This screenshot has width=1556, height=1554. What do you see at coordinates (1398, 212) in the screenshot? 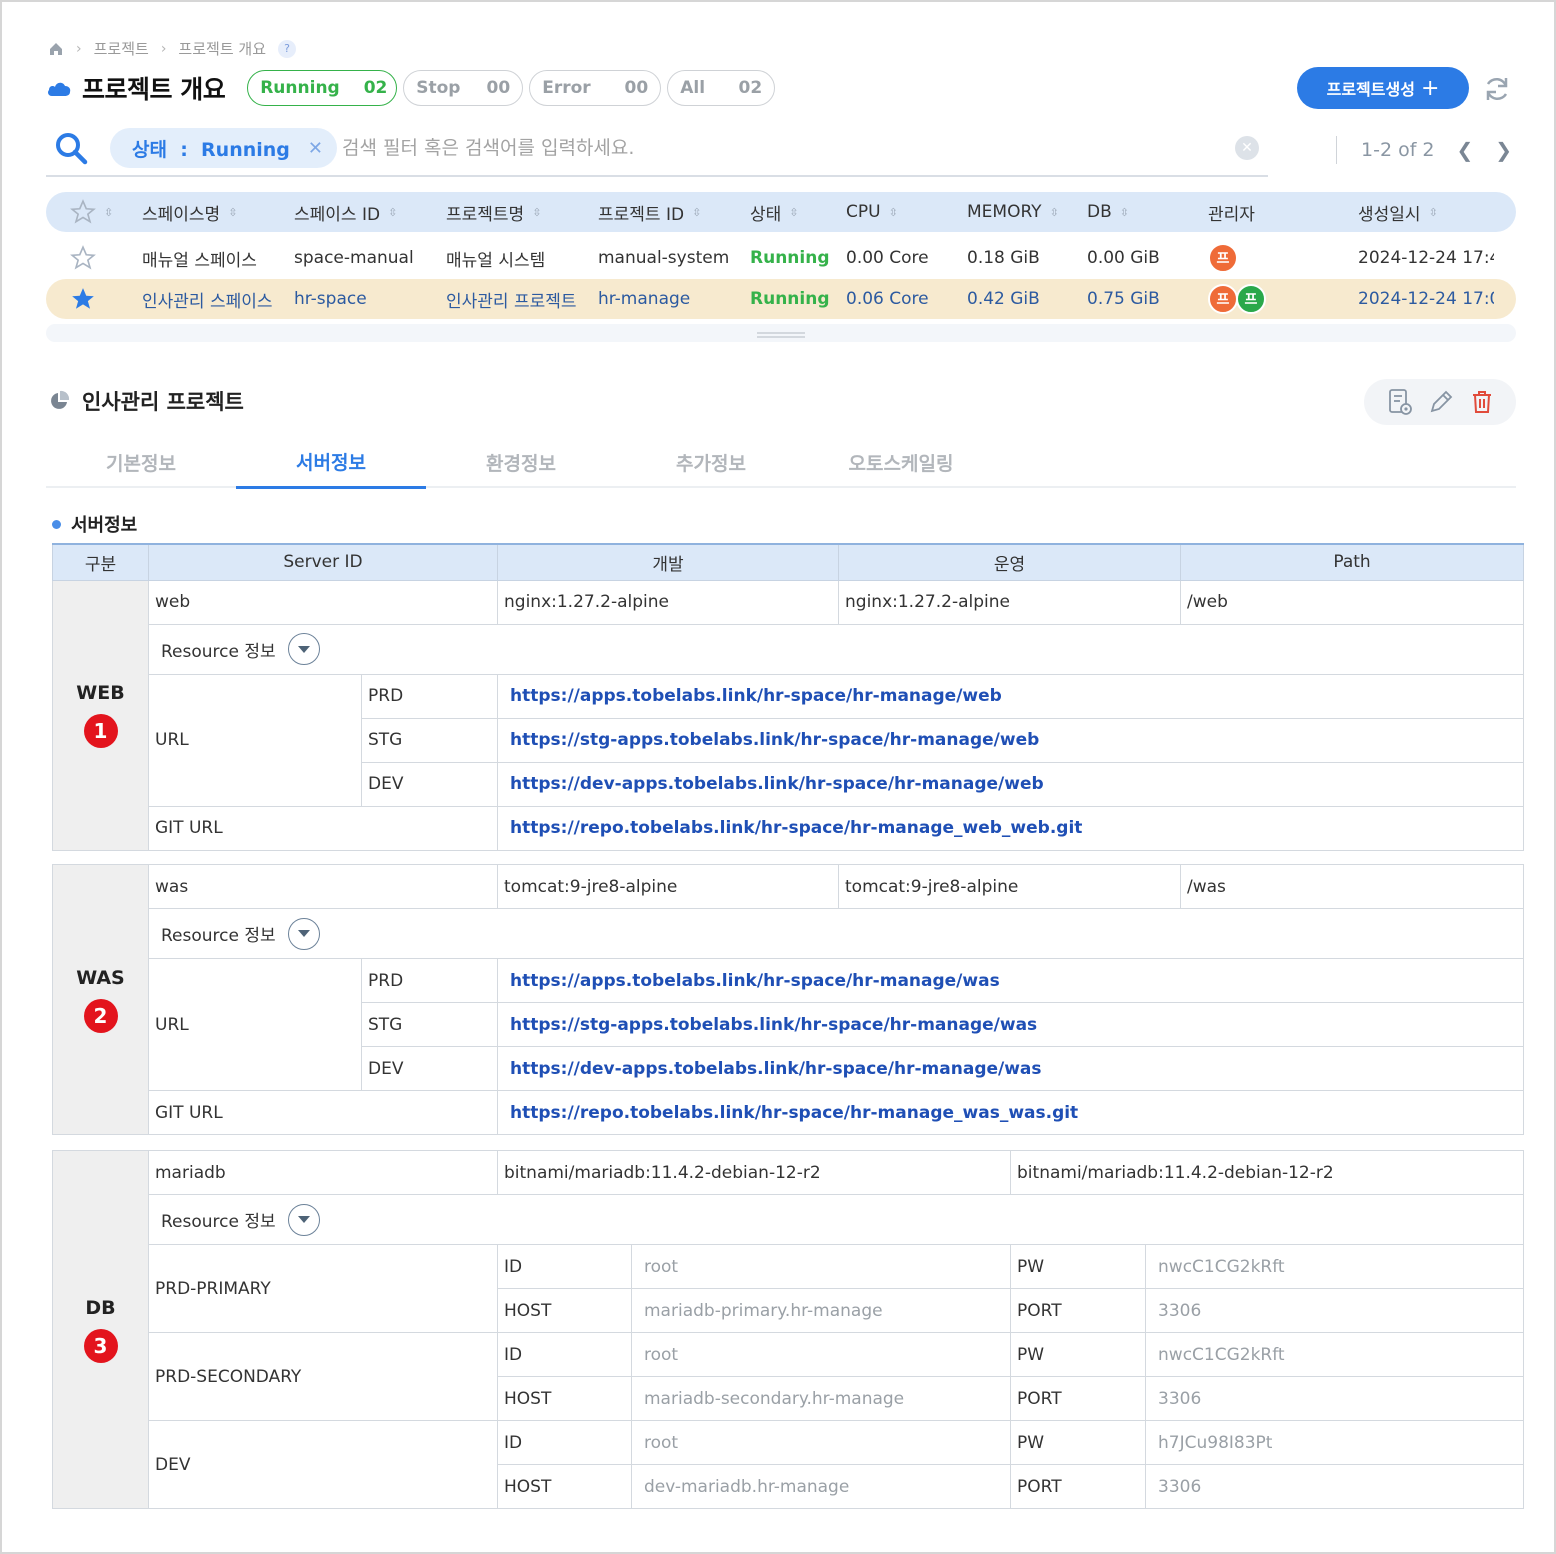
I see `col-created: 생성일시 ⇳` at bounding box center [1398, 212].